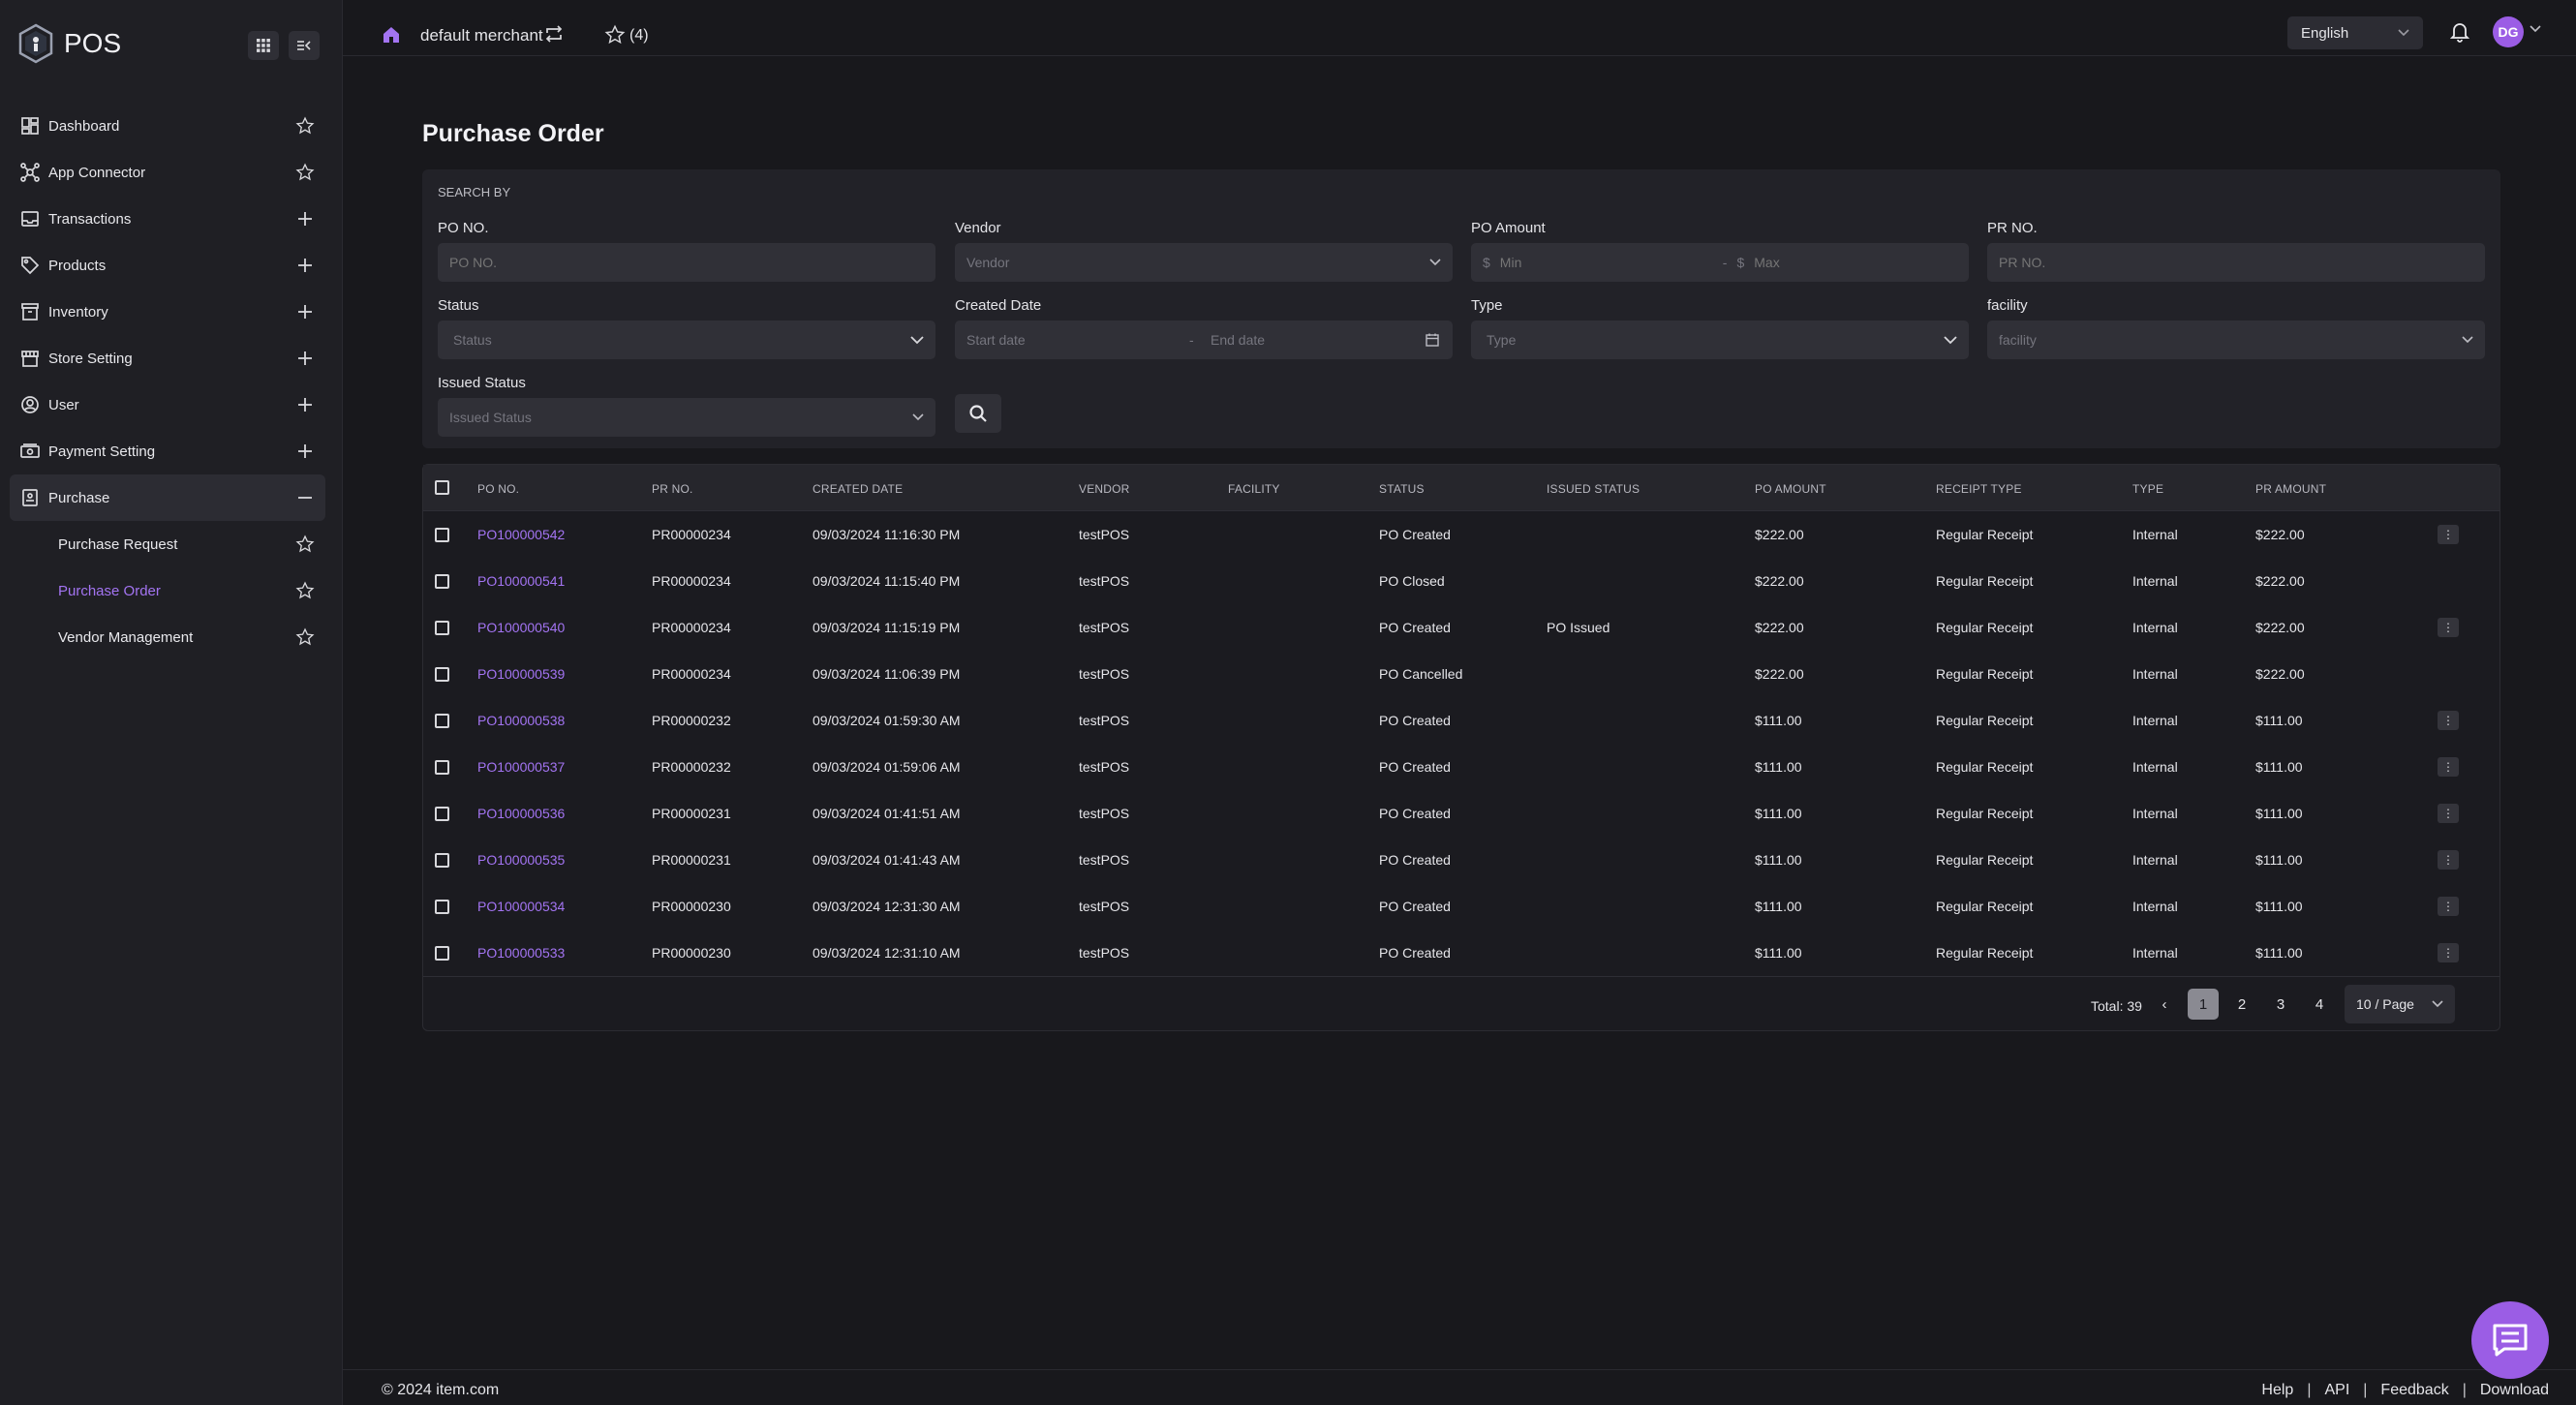  Describe the element at coordinates (481, 36) in the screenshot. I see `merchant-name: default merchant` at that location.